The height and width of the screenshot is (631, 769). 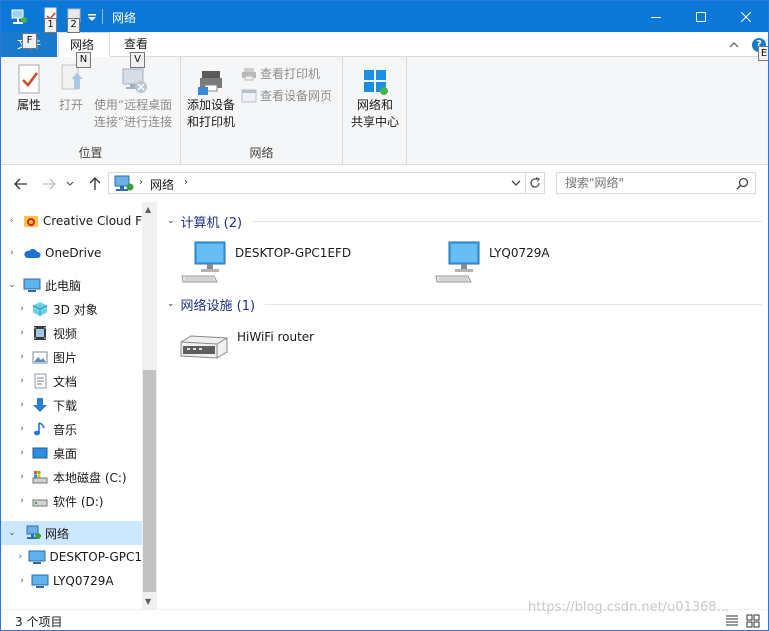 I want to click on view-printers-label: 查看打印机, so click(x=290, y=74).